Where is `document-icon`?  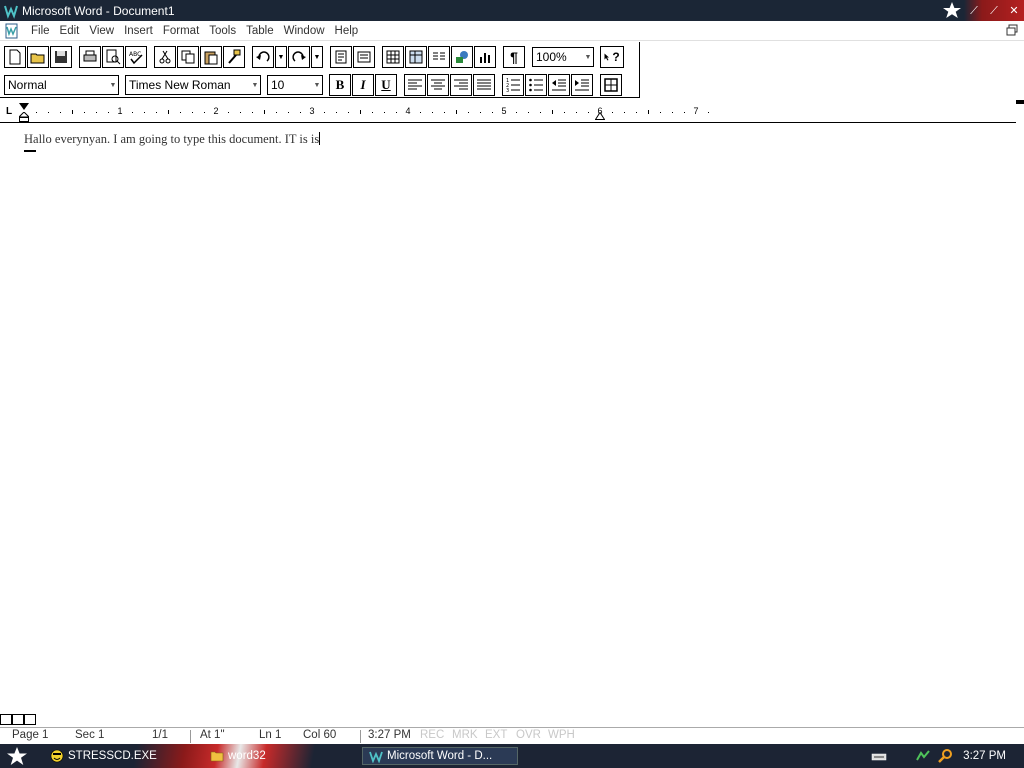 document-icon is located at coordinates (12, 31).